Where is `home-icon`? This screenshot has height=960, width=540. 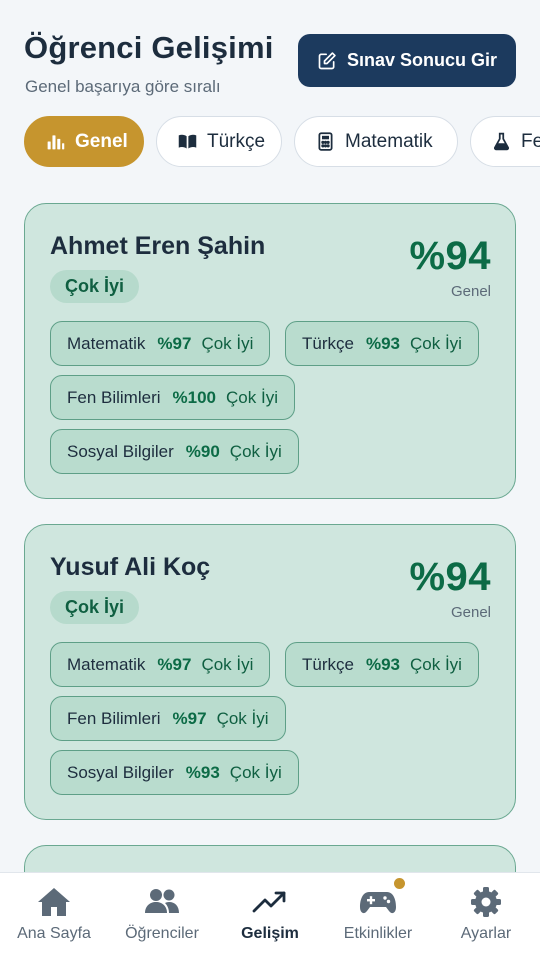 home-icon is located at coordinates (54, 902).